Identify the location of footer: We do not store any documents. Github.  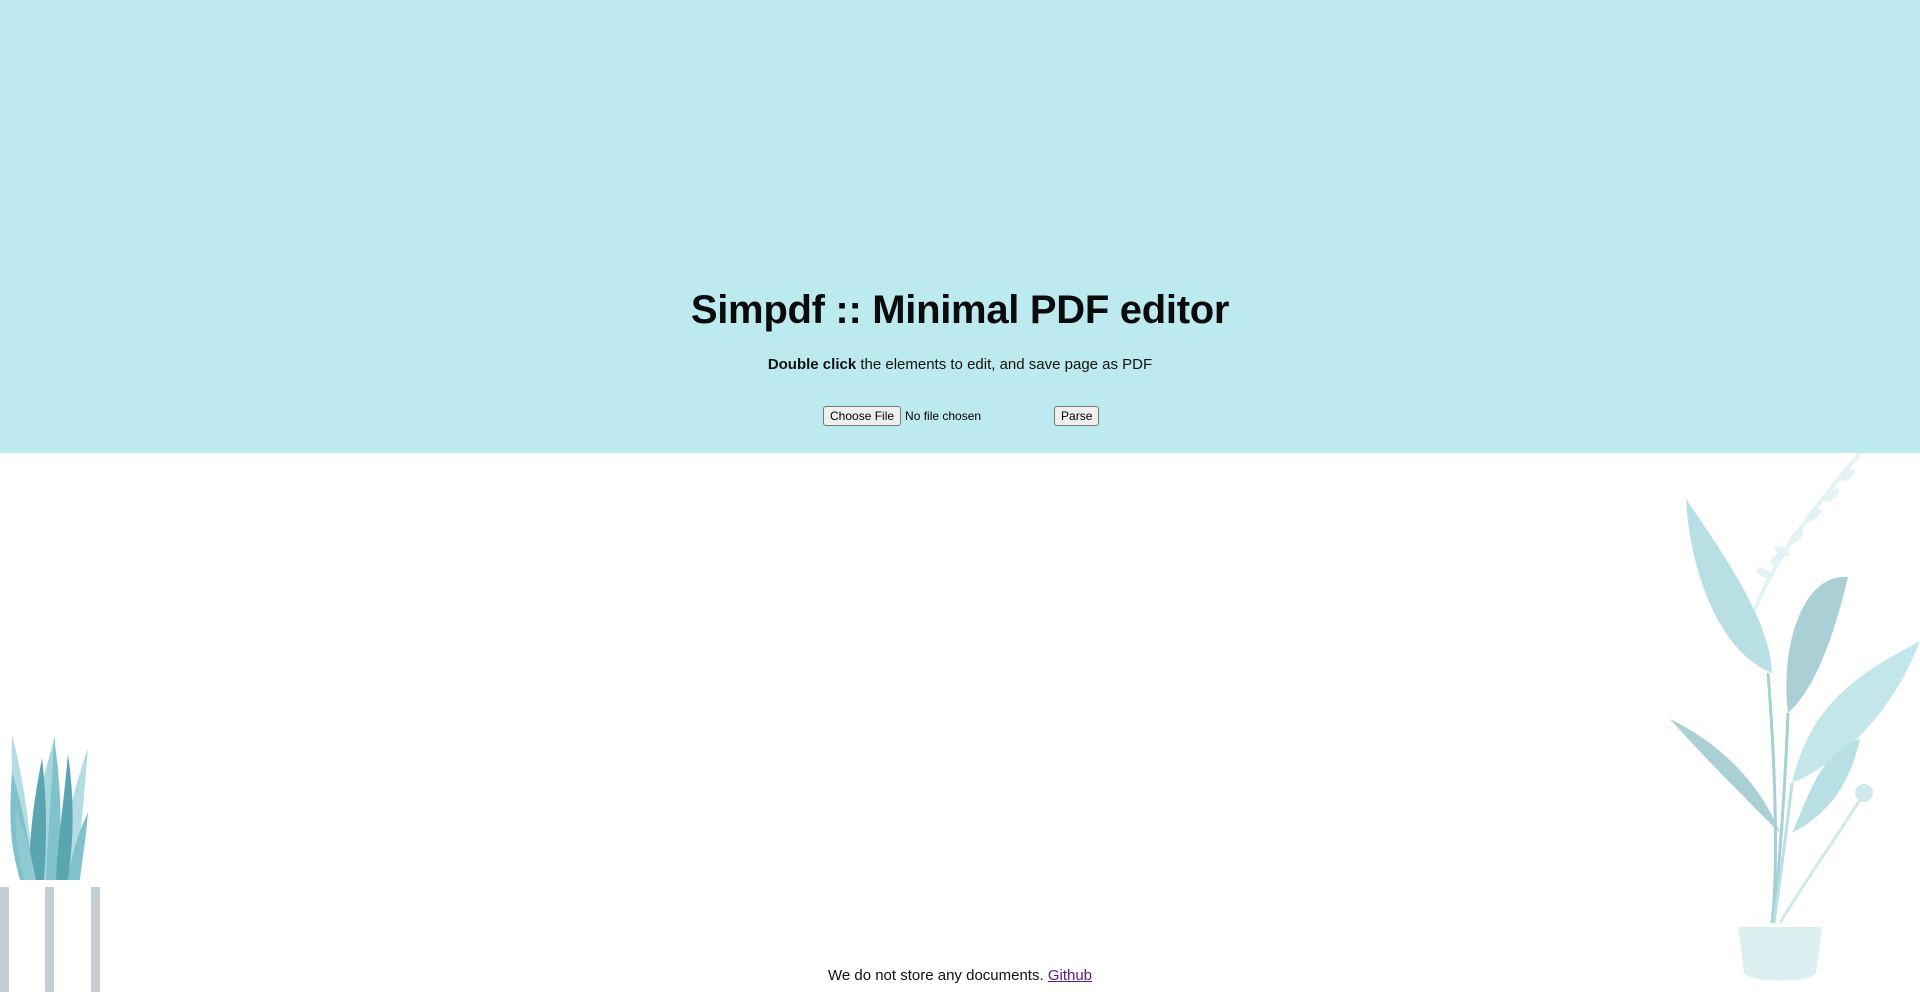
(960, 976).